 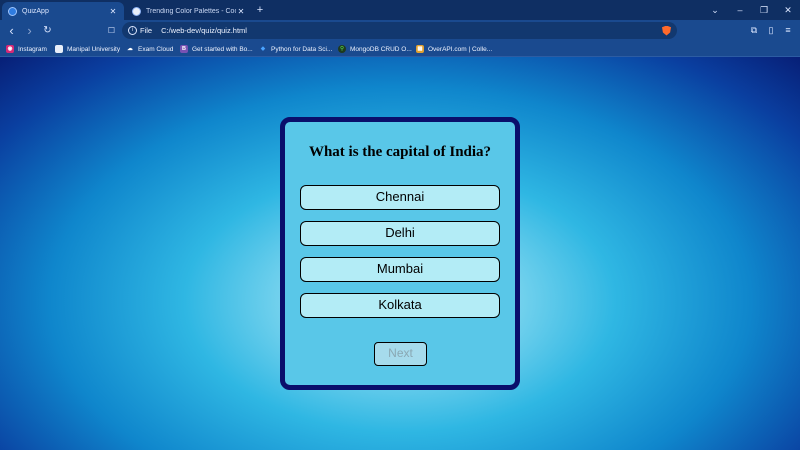 I want to click on answer-button-chennai: Chennai, so click(x=400, y=197).